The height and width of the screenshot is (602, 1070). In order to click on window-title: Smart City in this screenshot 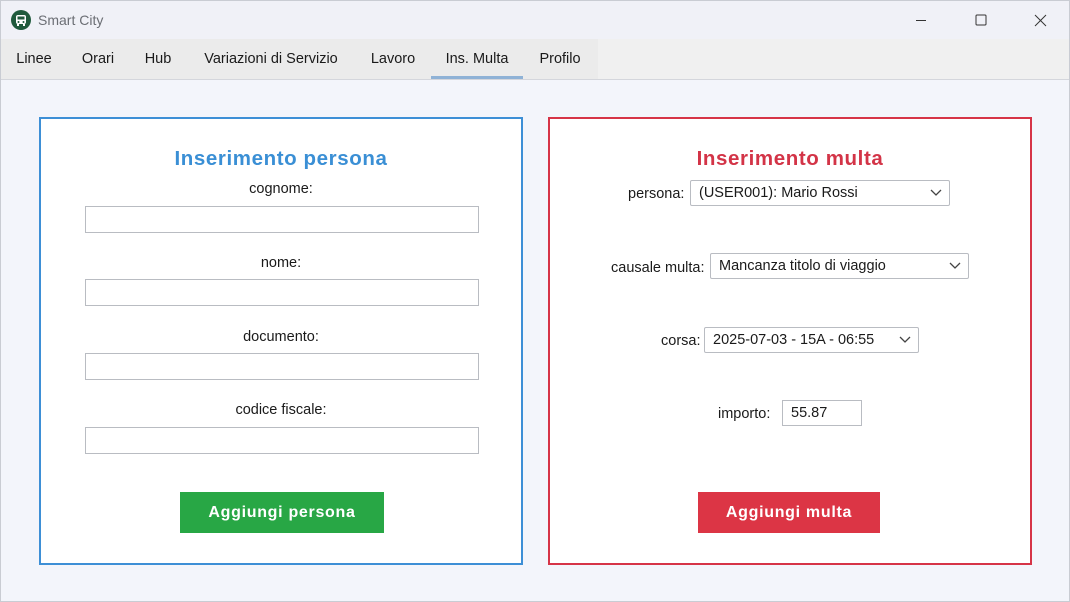, I will do `click(71, 20)`.